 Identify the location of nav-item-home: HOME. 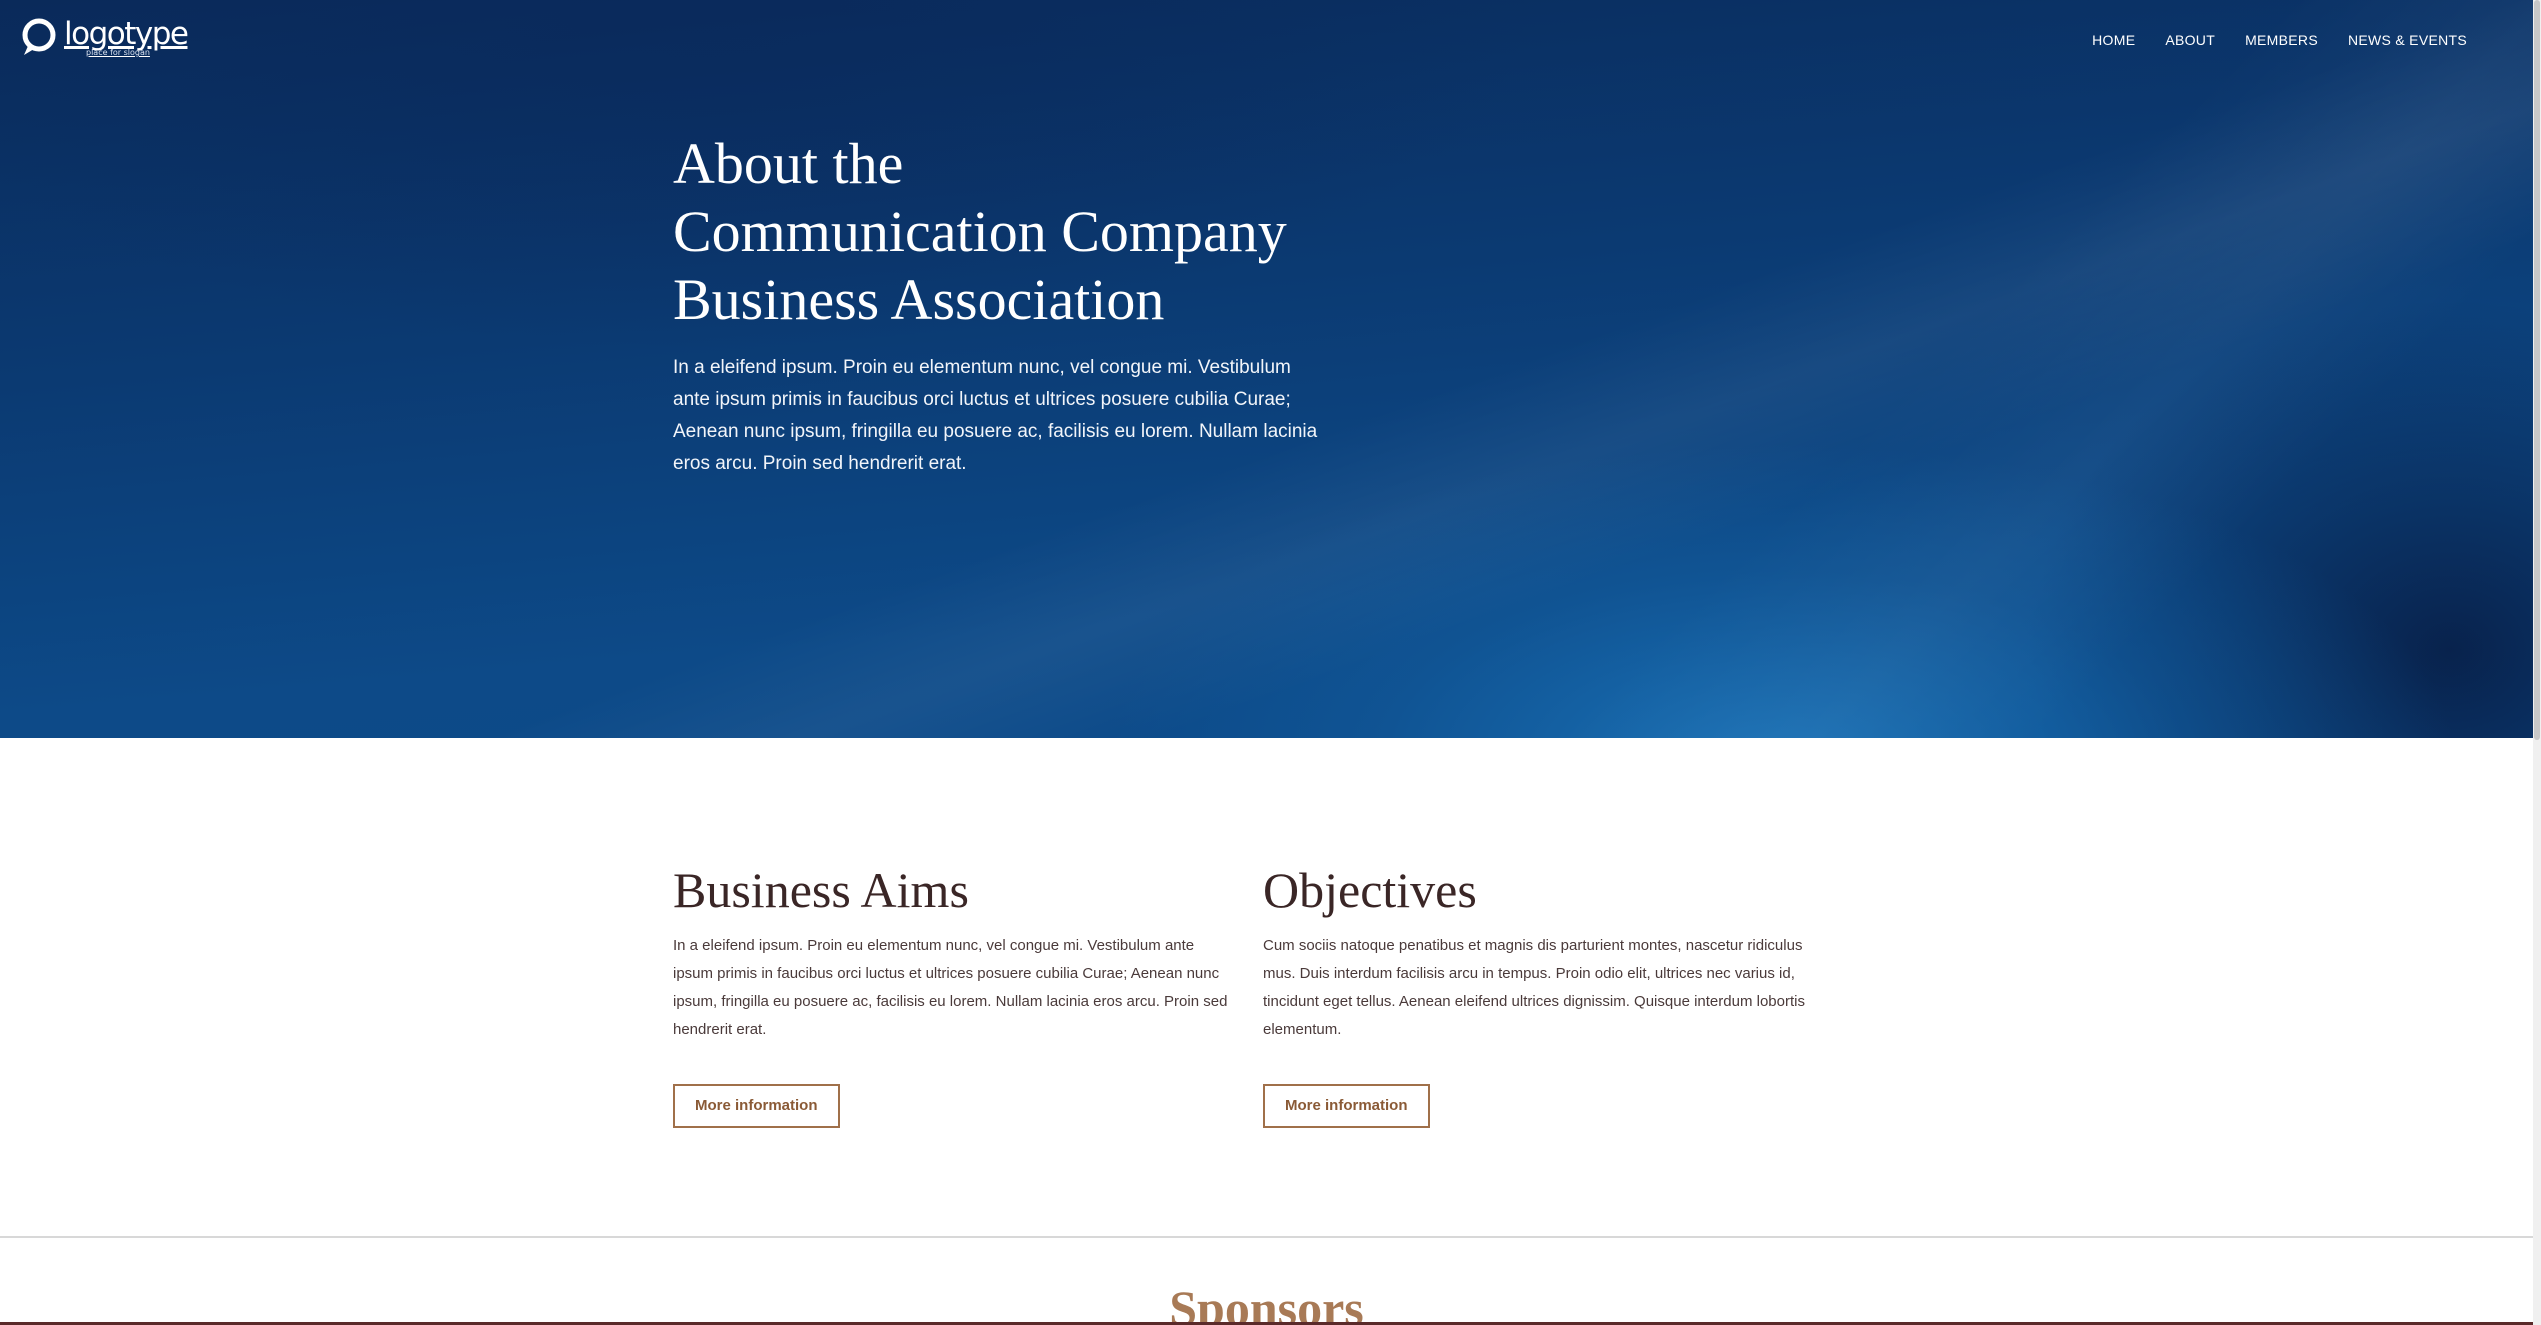
(2113, 40).